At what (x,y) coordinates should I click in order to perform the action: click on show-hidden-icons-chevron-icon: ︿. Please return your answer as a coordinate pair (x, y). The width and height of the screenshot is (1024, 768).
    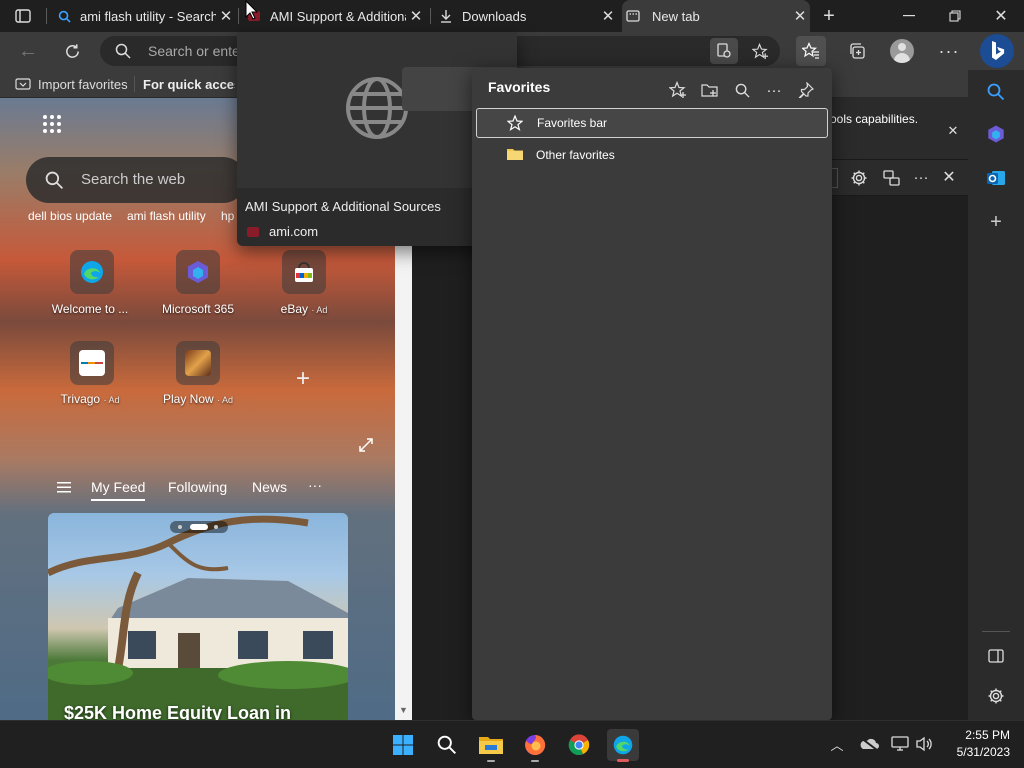
    Looking at the image, I should click on (837, 744).